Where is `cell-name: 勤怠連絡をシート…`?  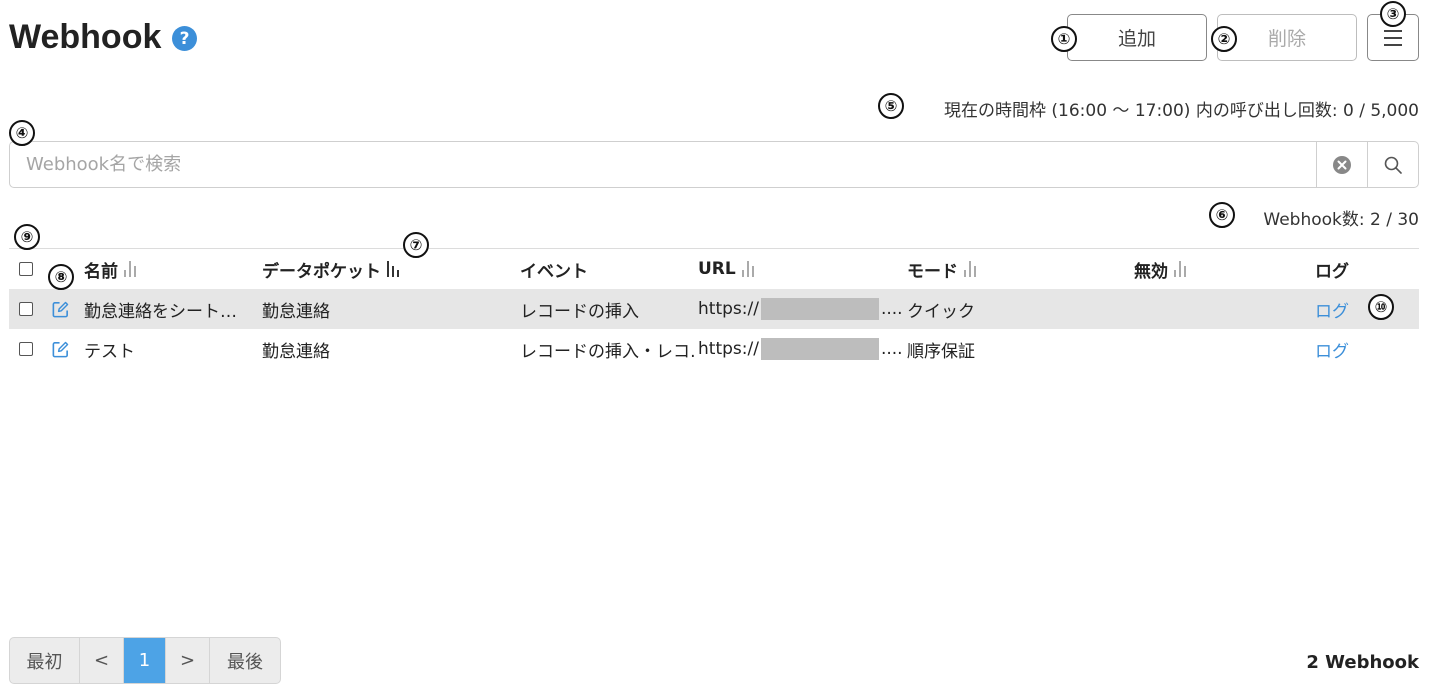 cell-name: 勤怠連絡をシート… is located at coordinates (160, 311).